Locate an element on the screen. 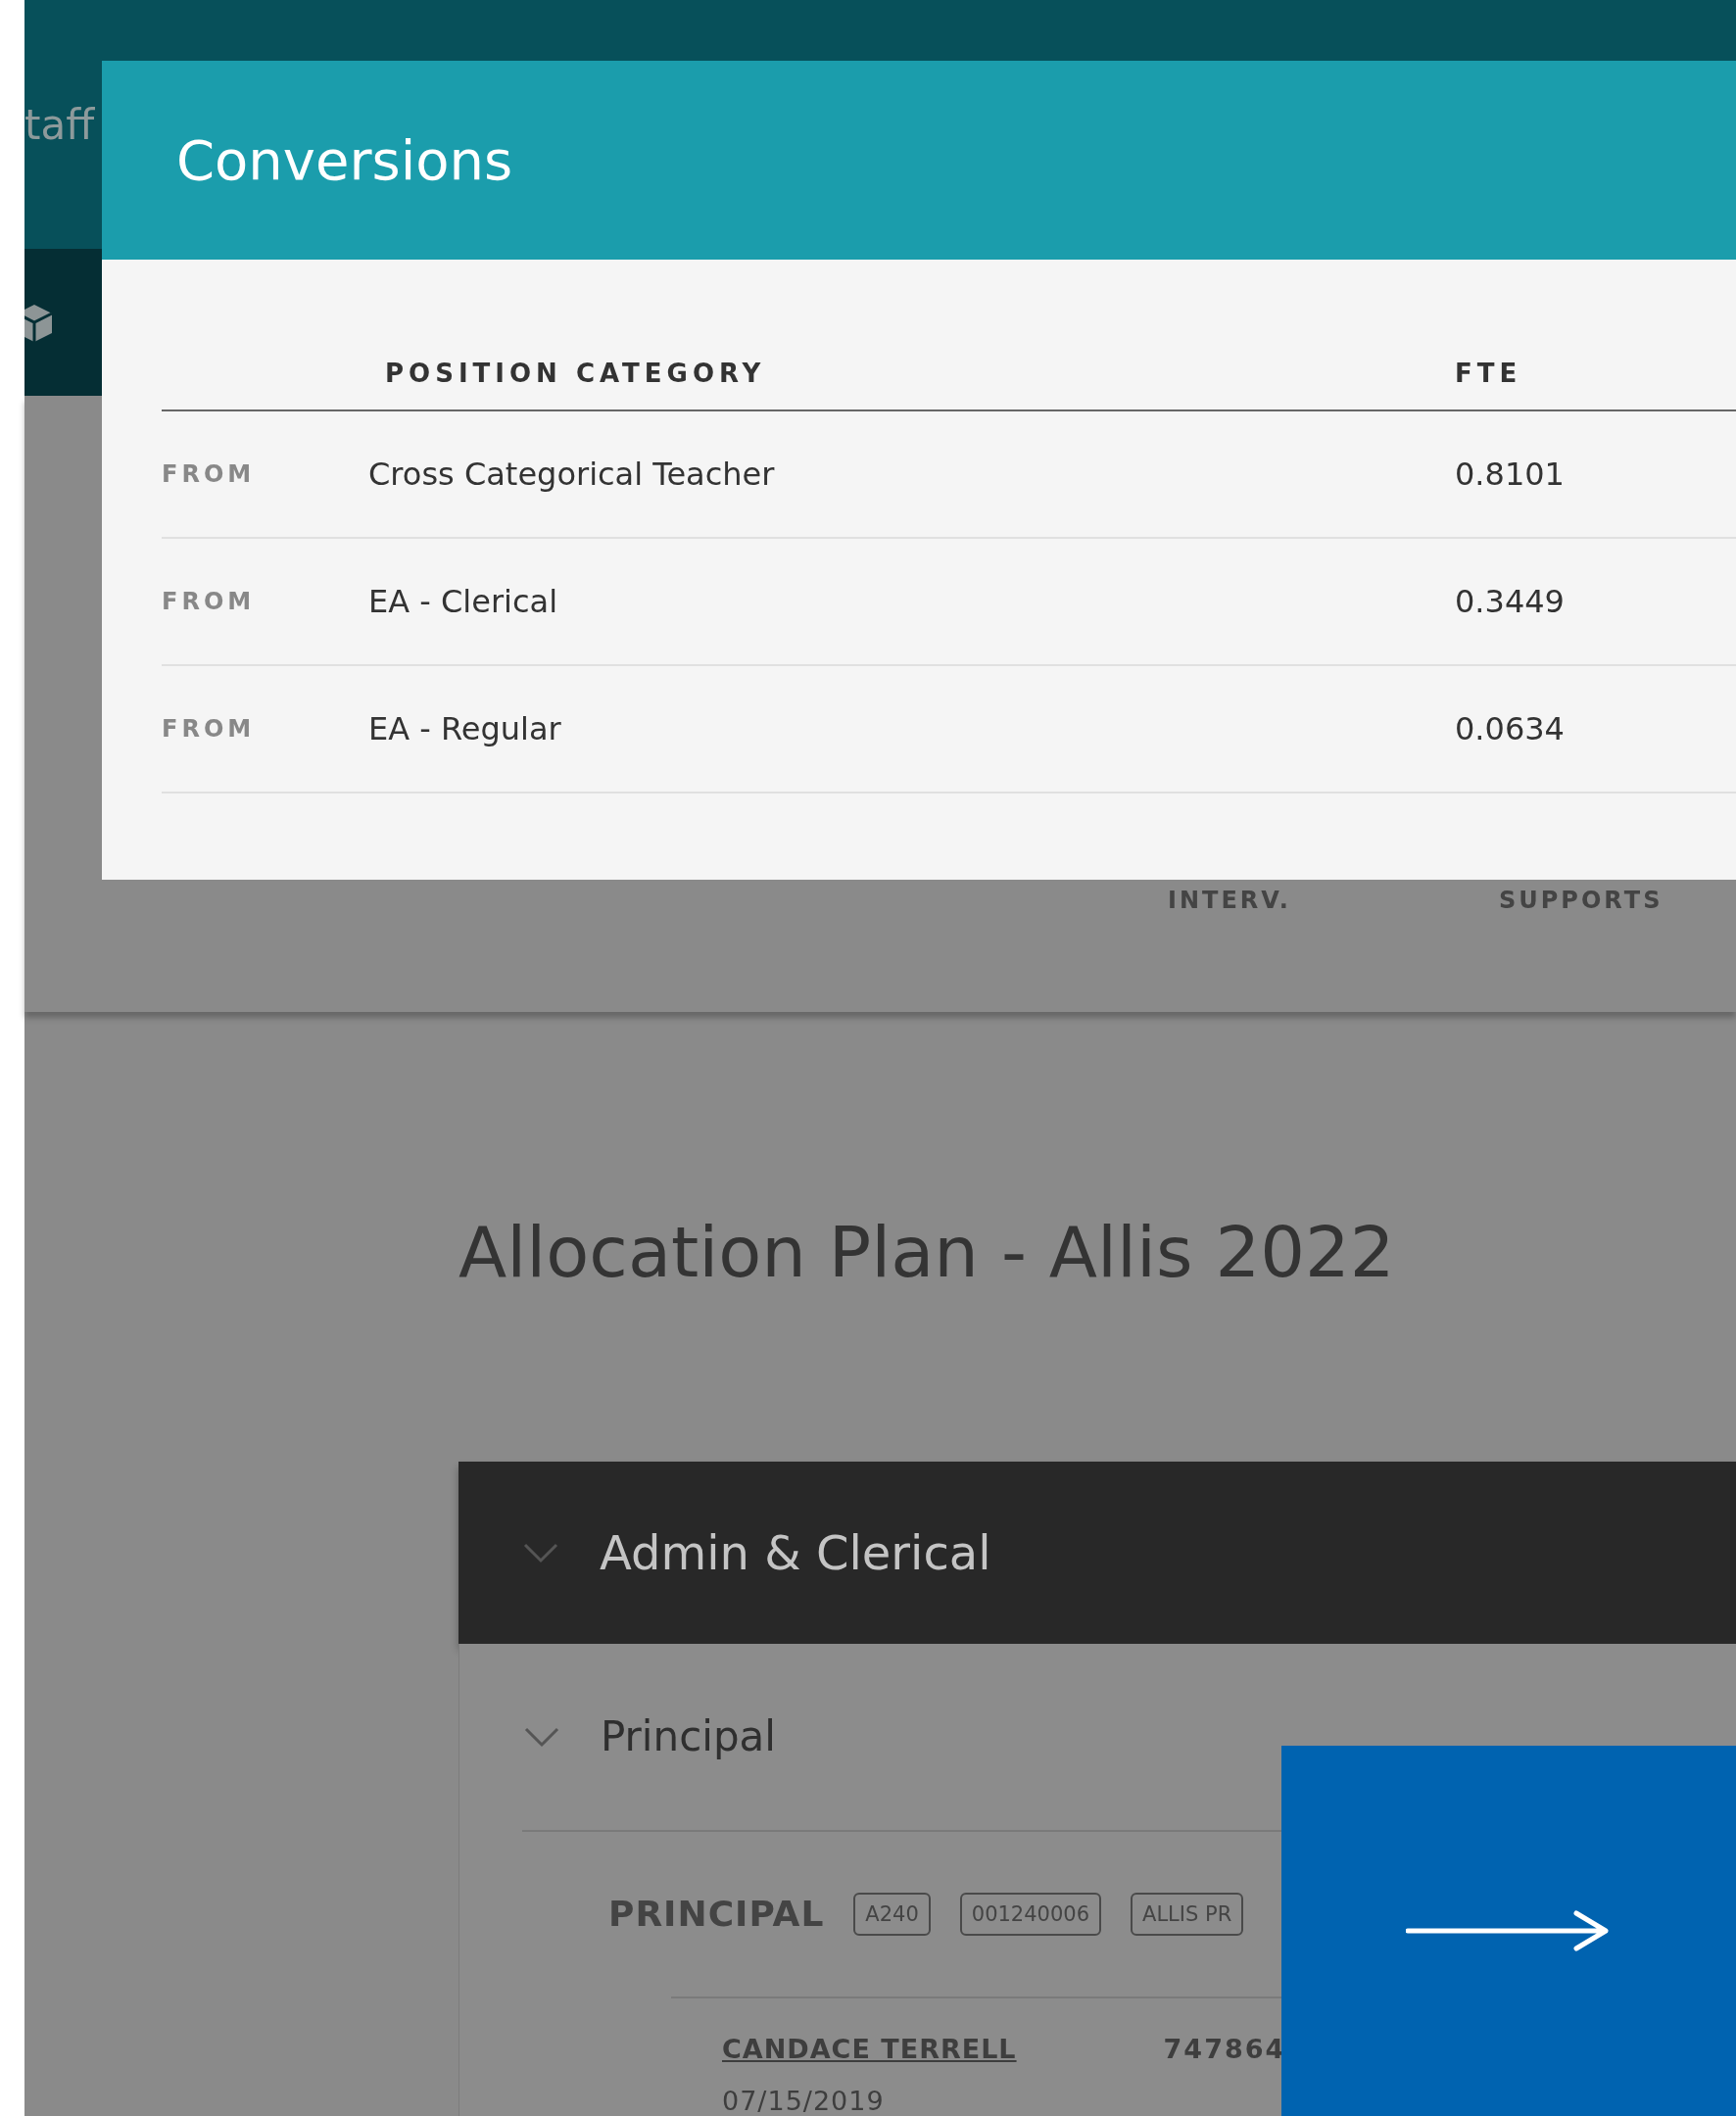  staff-date: 07/15/2019 is located at coordinates (804, 2101).